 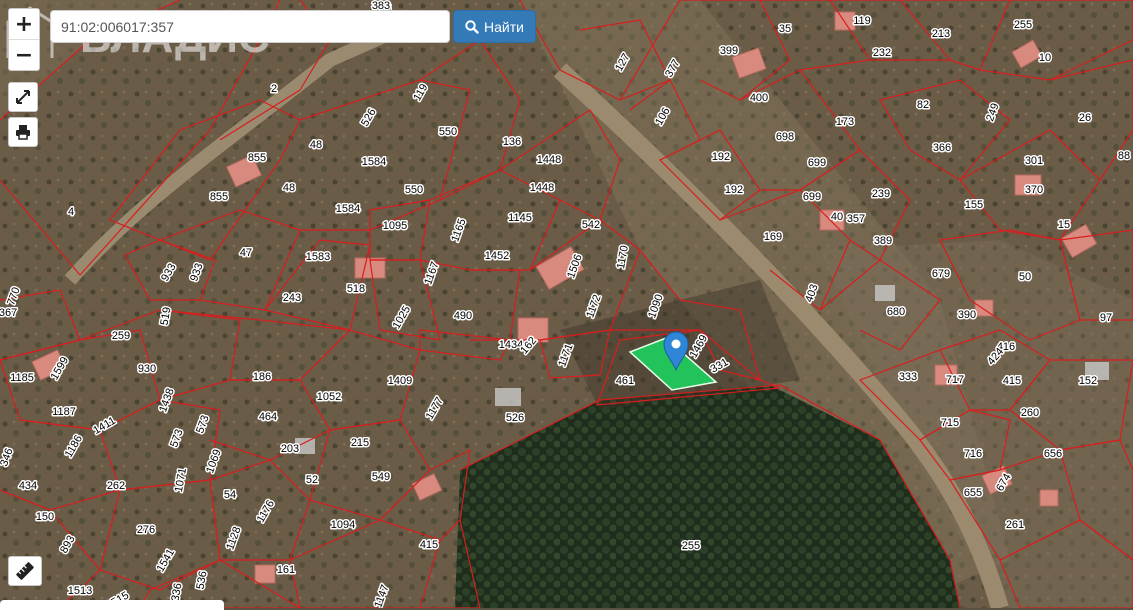 I want to click on parcel-label: 367, so click(x=8, y=313).